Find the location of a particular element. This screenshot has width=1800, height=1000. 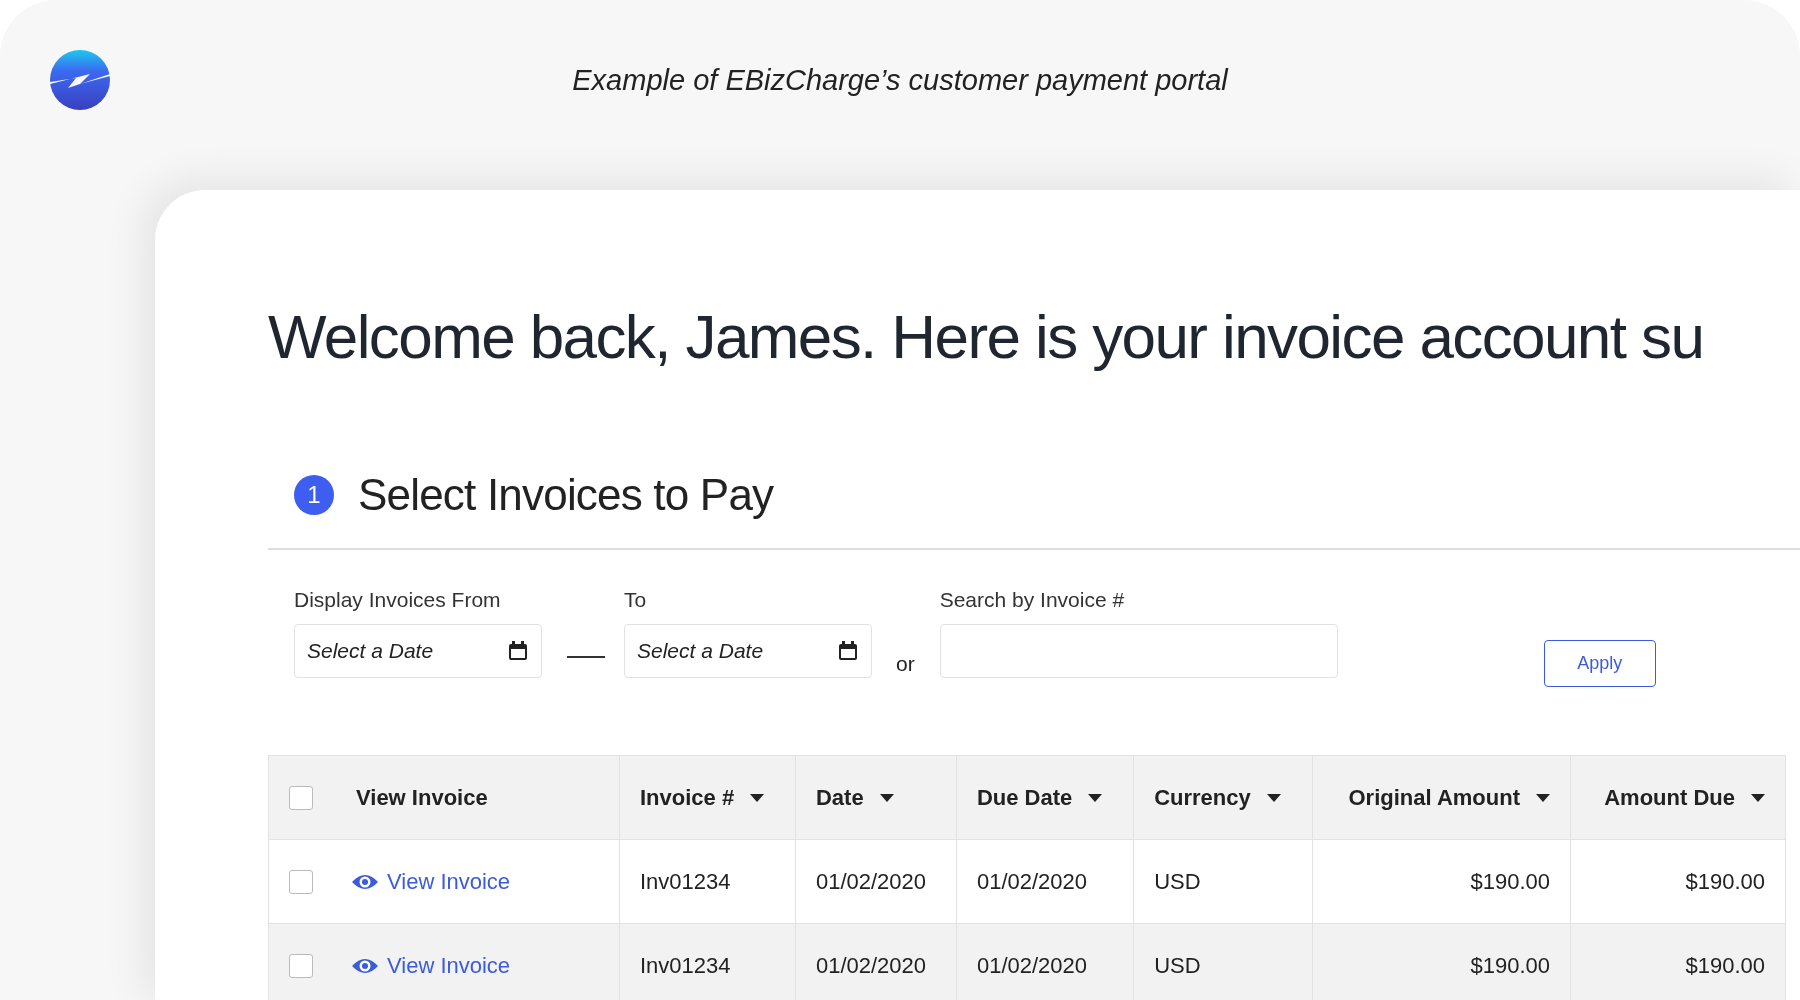

column-header: Date is located at coordinates (839, 797).